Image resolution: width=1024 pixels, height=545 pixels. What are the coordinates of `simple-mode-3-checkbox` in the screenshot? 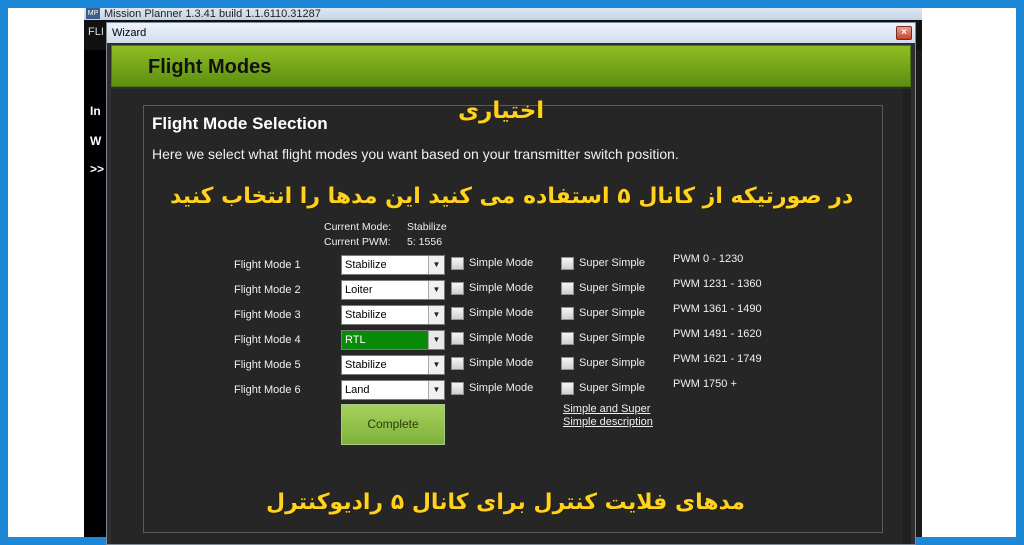 It's located at (457, 313).